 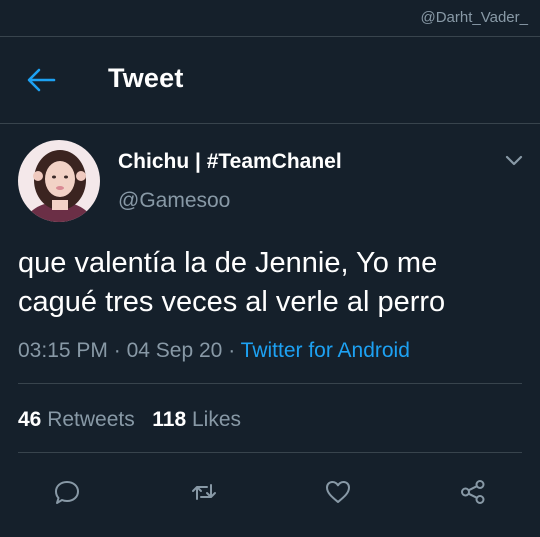 What do you see at coordinates (228, 263) in the screenshot?
I see `tweet-text-line: que valentía la de Jennie, Yo me` at bounding box center [228, 263].